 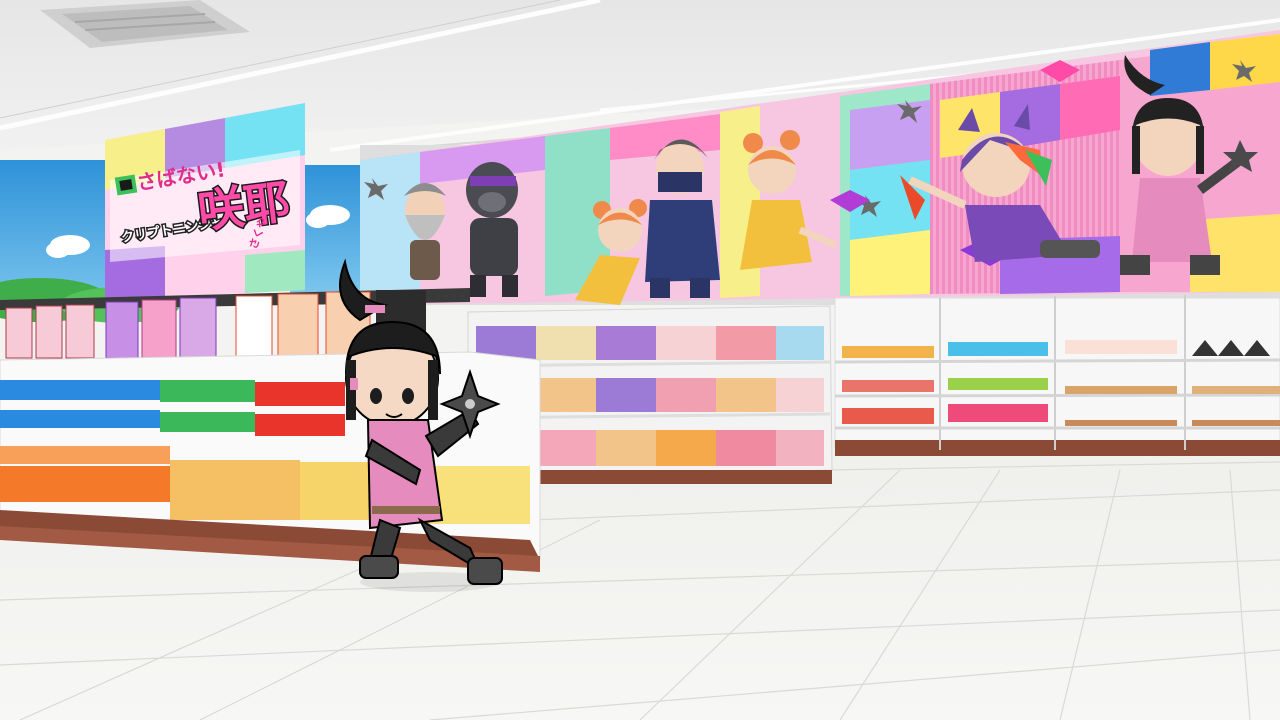 I want to click on logo-title: 咲耶, so click(x=244, y=206).